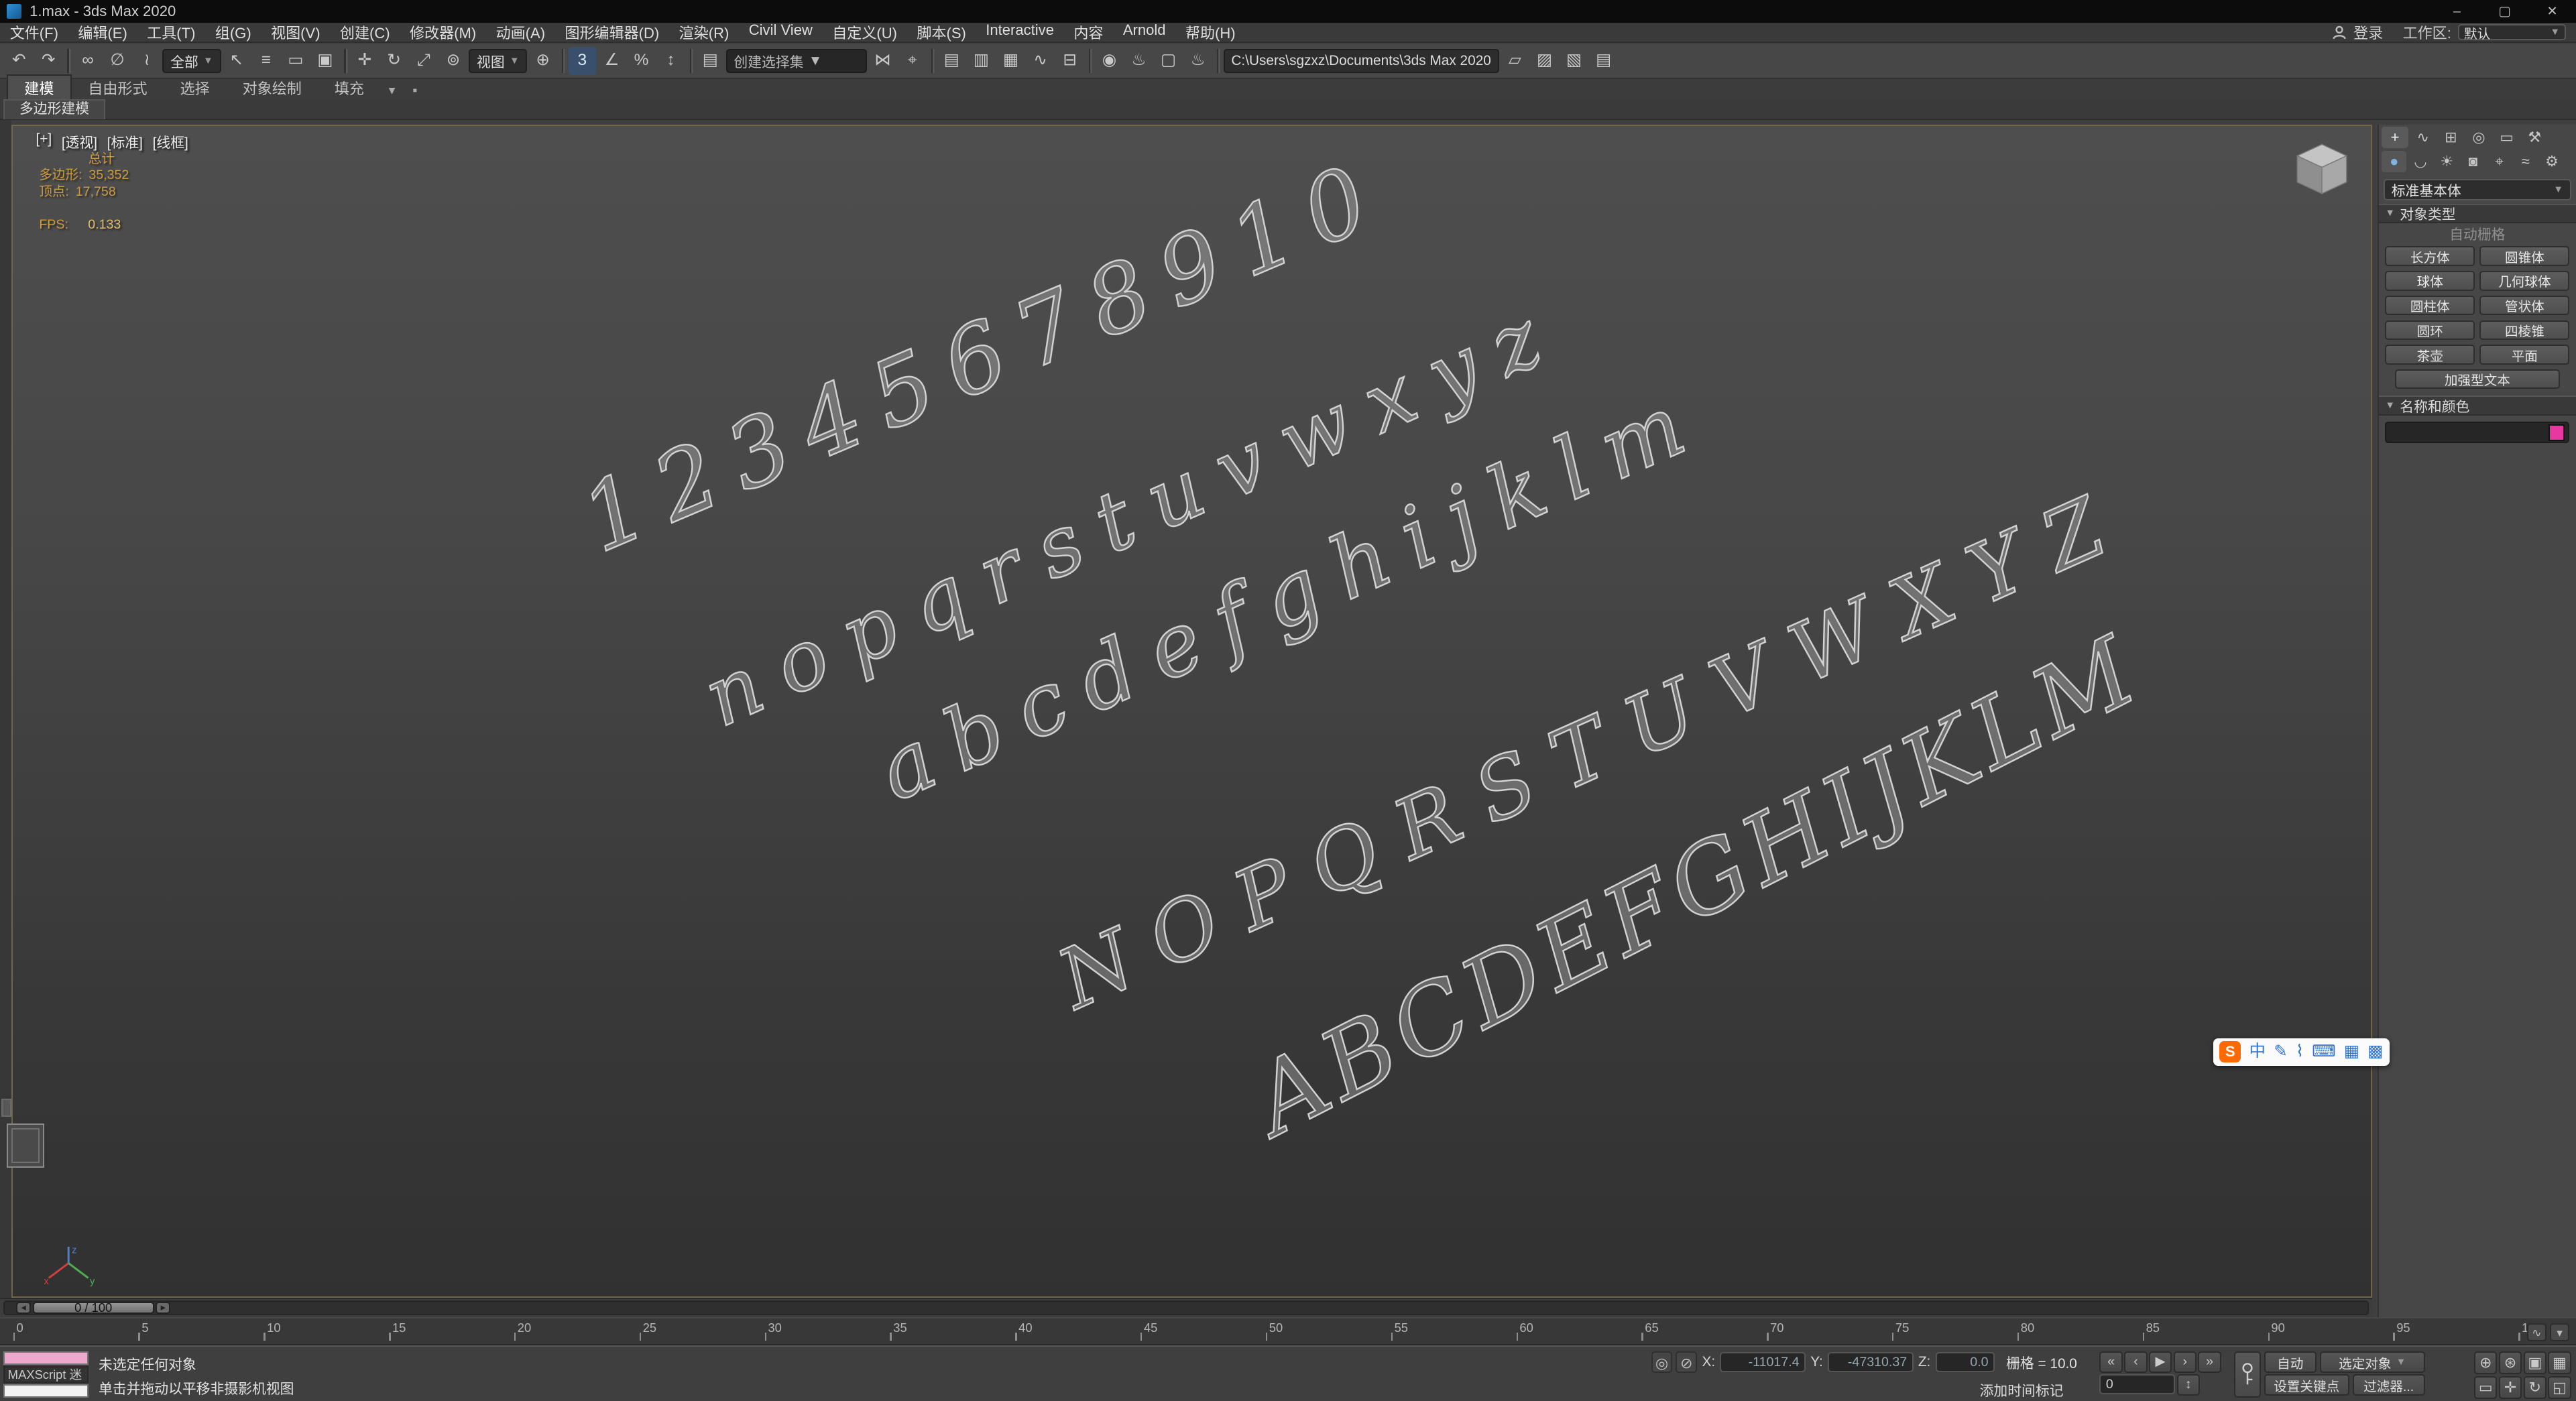 Image resolution: width=2576 pixels, height=1401 pixels. I want to click on ribbon-config-icon: ▪, so click(415, 92).